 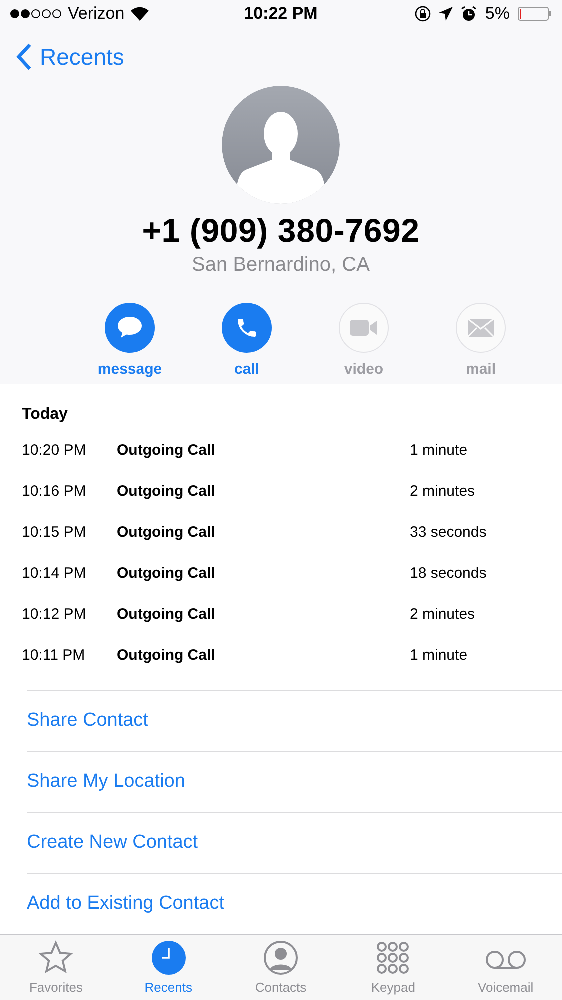 I want to click on call-time: 10:20 PM, so click(x=55, y=451).